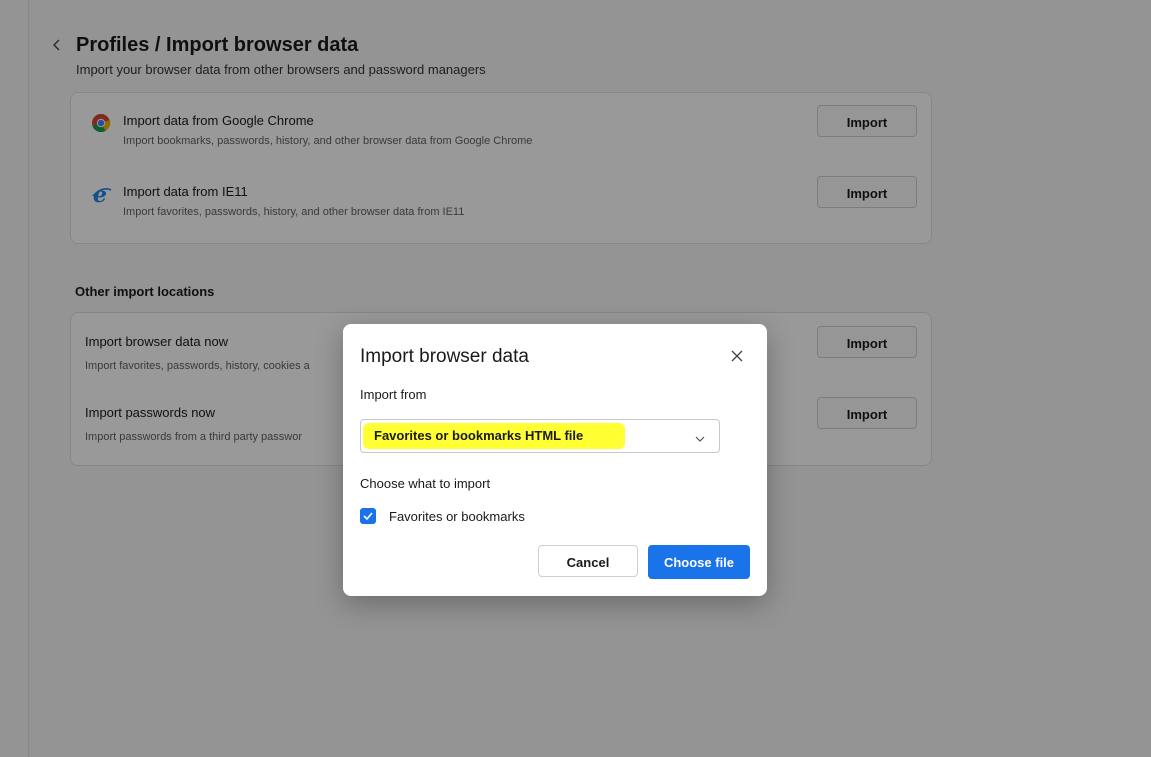  What do you see at coordinates (699, 562) in the screenshot?
I see `choose-file-button: Choose file` at bounding box center [699, 562].